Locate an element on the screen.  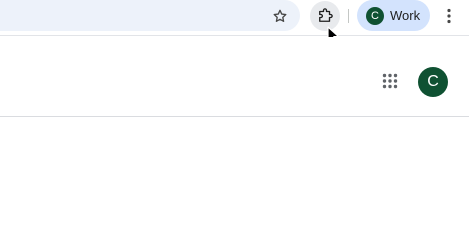
bookmark-star-button is located at coordinates (280, 16).